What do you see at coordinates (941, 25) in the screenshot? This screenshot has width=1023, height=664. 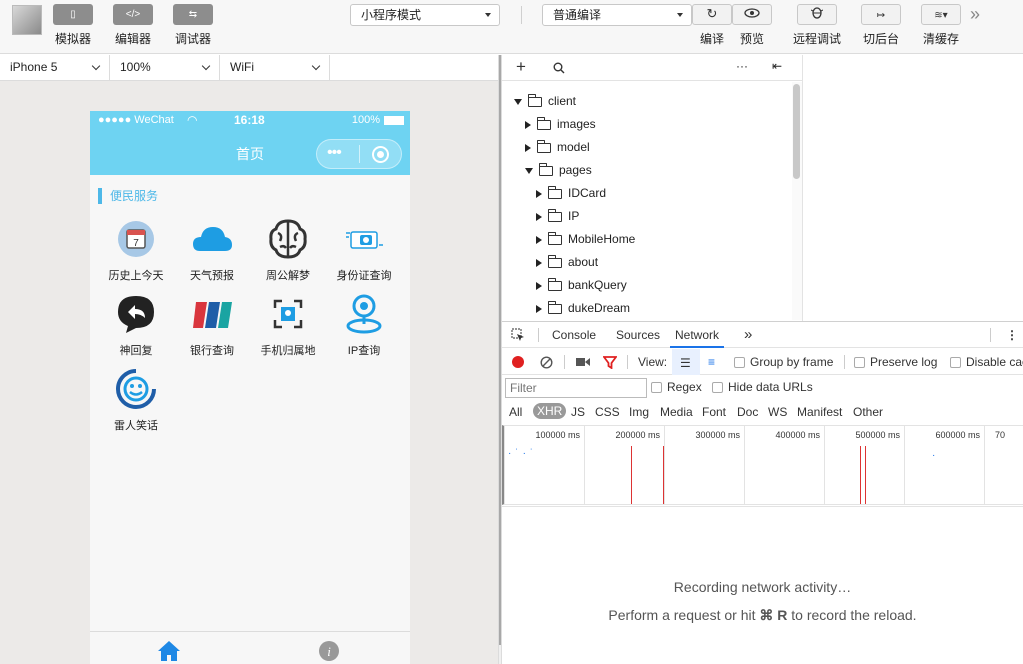 I see `clear-cache-button: ≋▾ 清缓存` at bounding box center [941, 25].